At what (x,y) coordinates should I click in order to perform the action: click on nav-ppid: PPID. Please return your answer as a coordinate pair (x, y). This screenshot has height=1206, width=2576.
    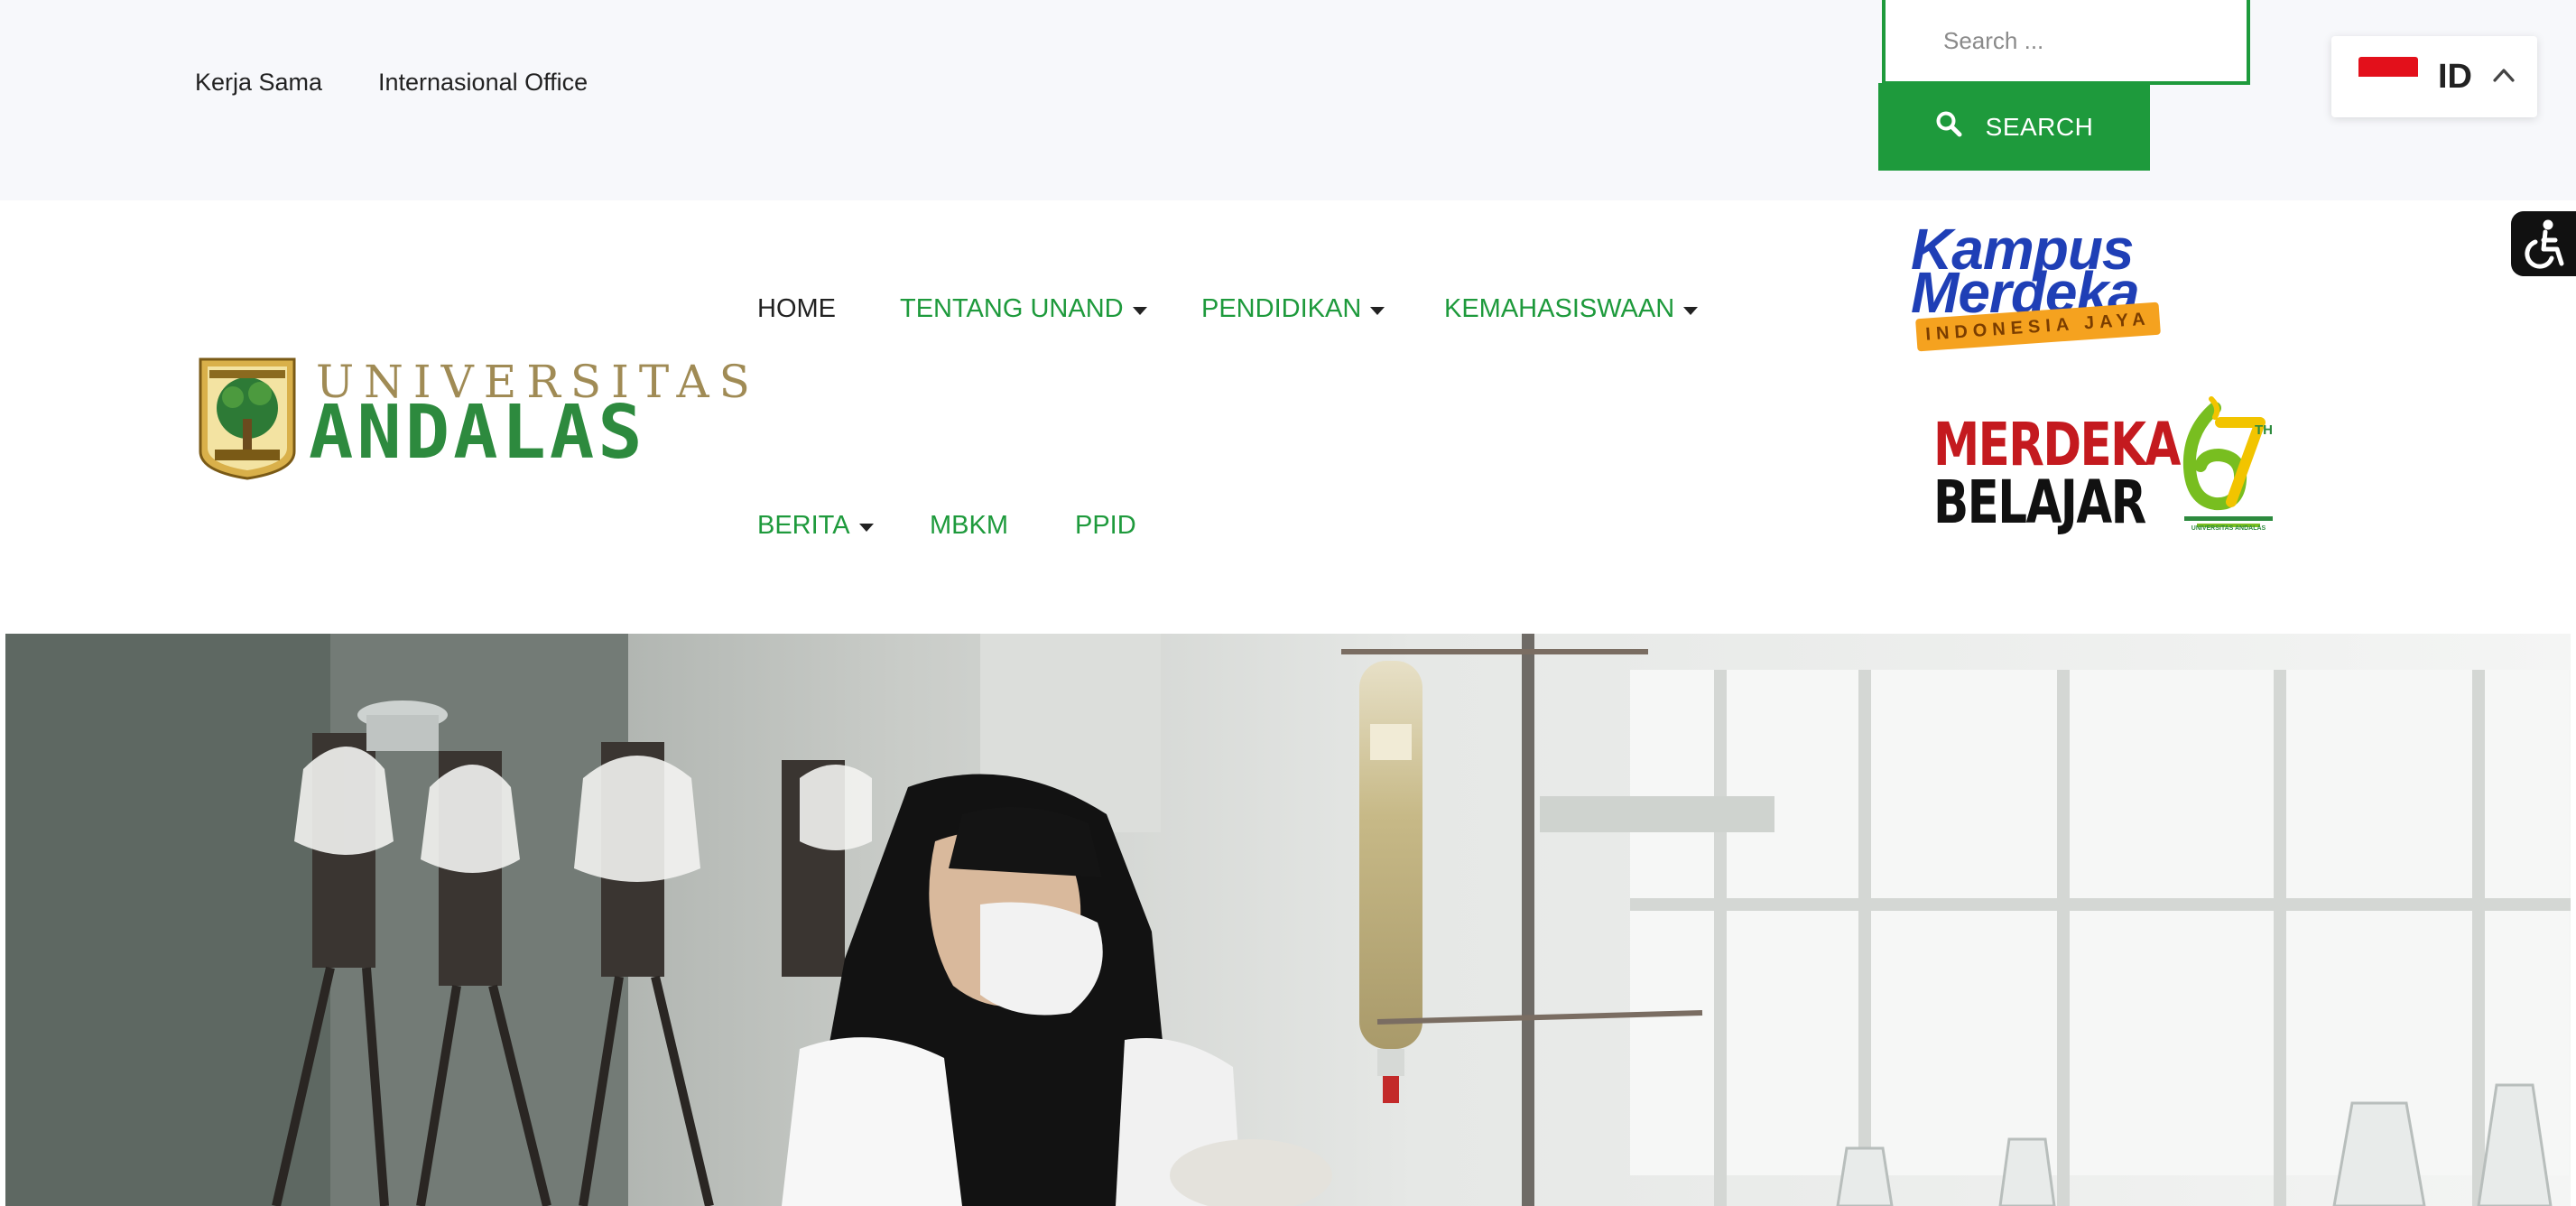
    Looking at the image, I should click on (1105, 526).